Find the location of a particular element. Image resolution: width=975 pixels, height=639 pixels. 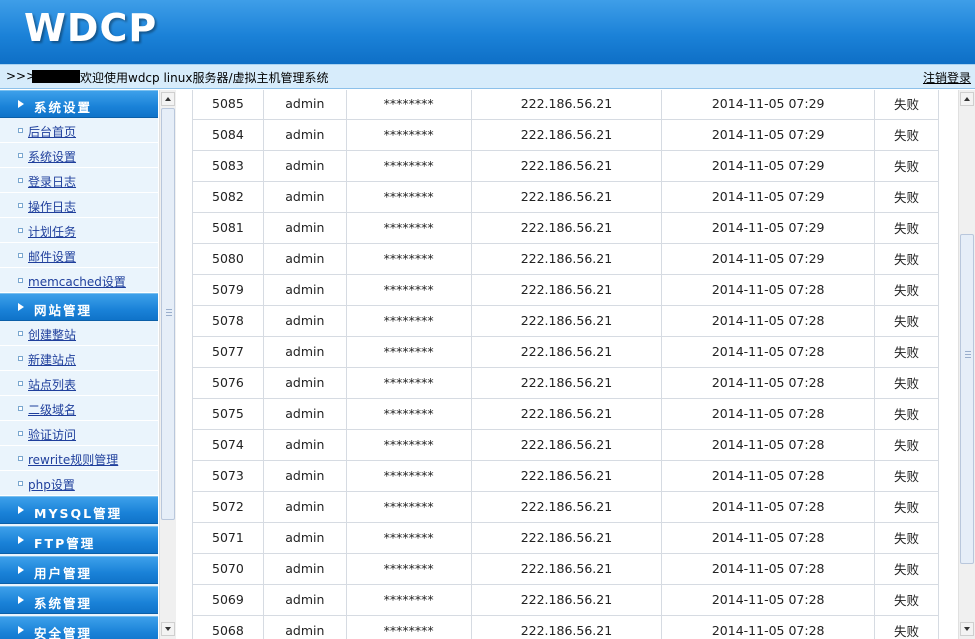

sidebar-scrollbar is located at coordinates (167, 364).